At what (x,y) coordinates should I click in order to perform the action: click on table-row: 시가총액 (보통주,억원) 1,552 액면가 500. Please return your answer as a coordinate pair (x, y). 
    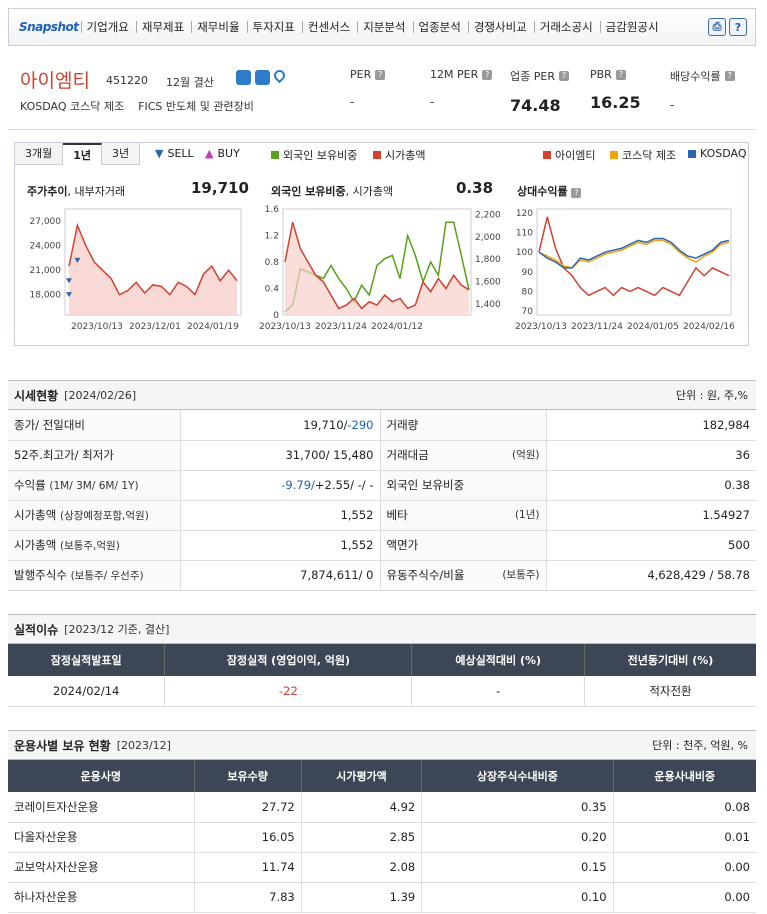
    Looking at the image, I should click on (382, 545).